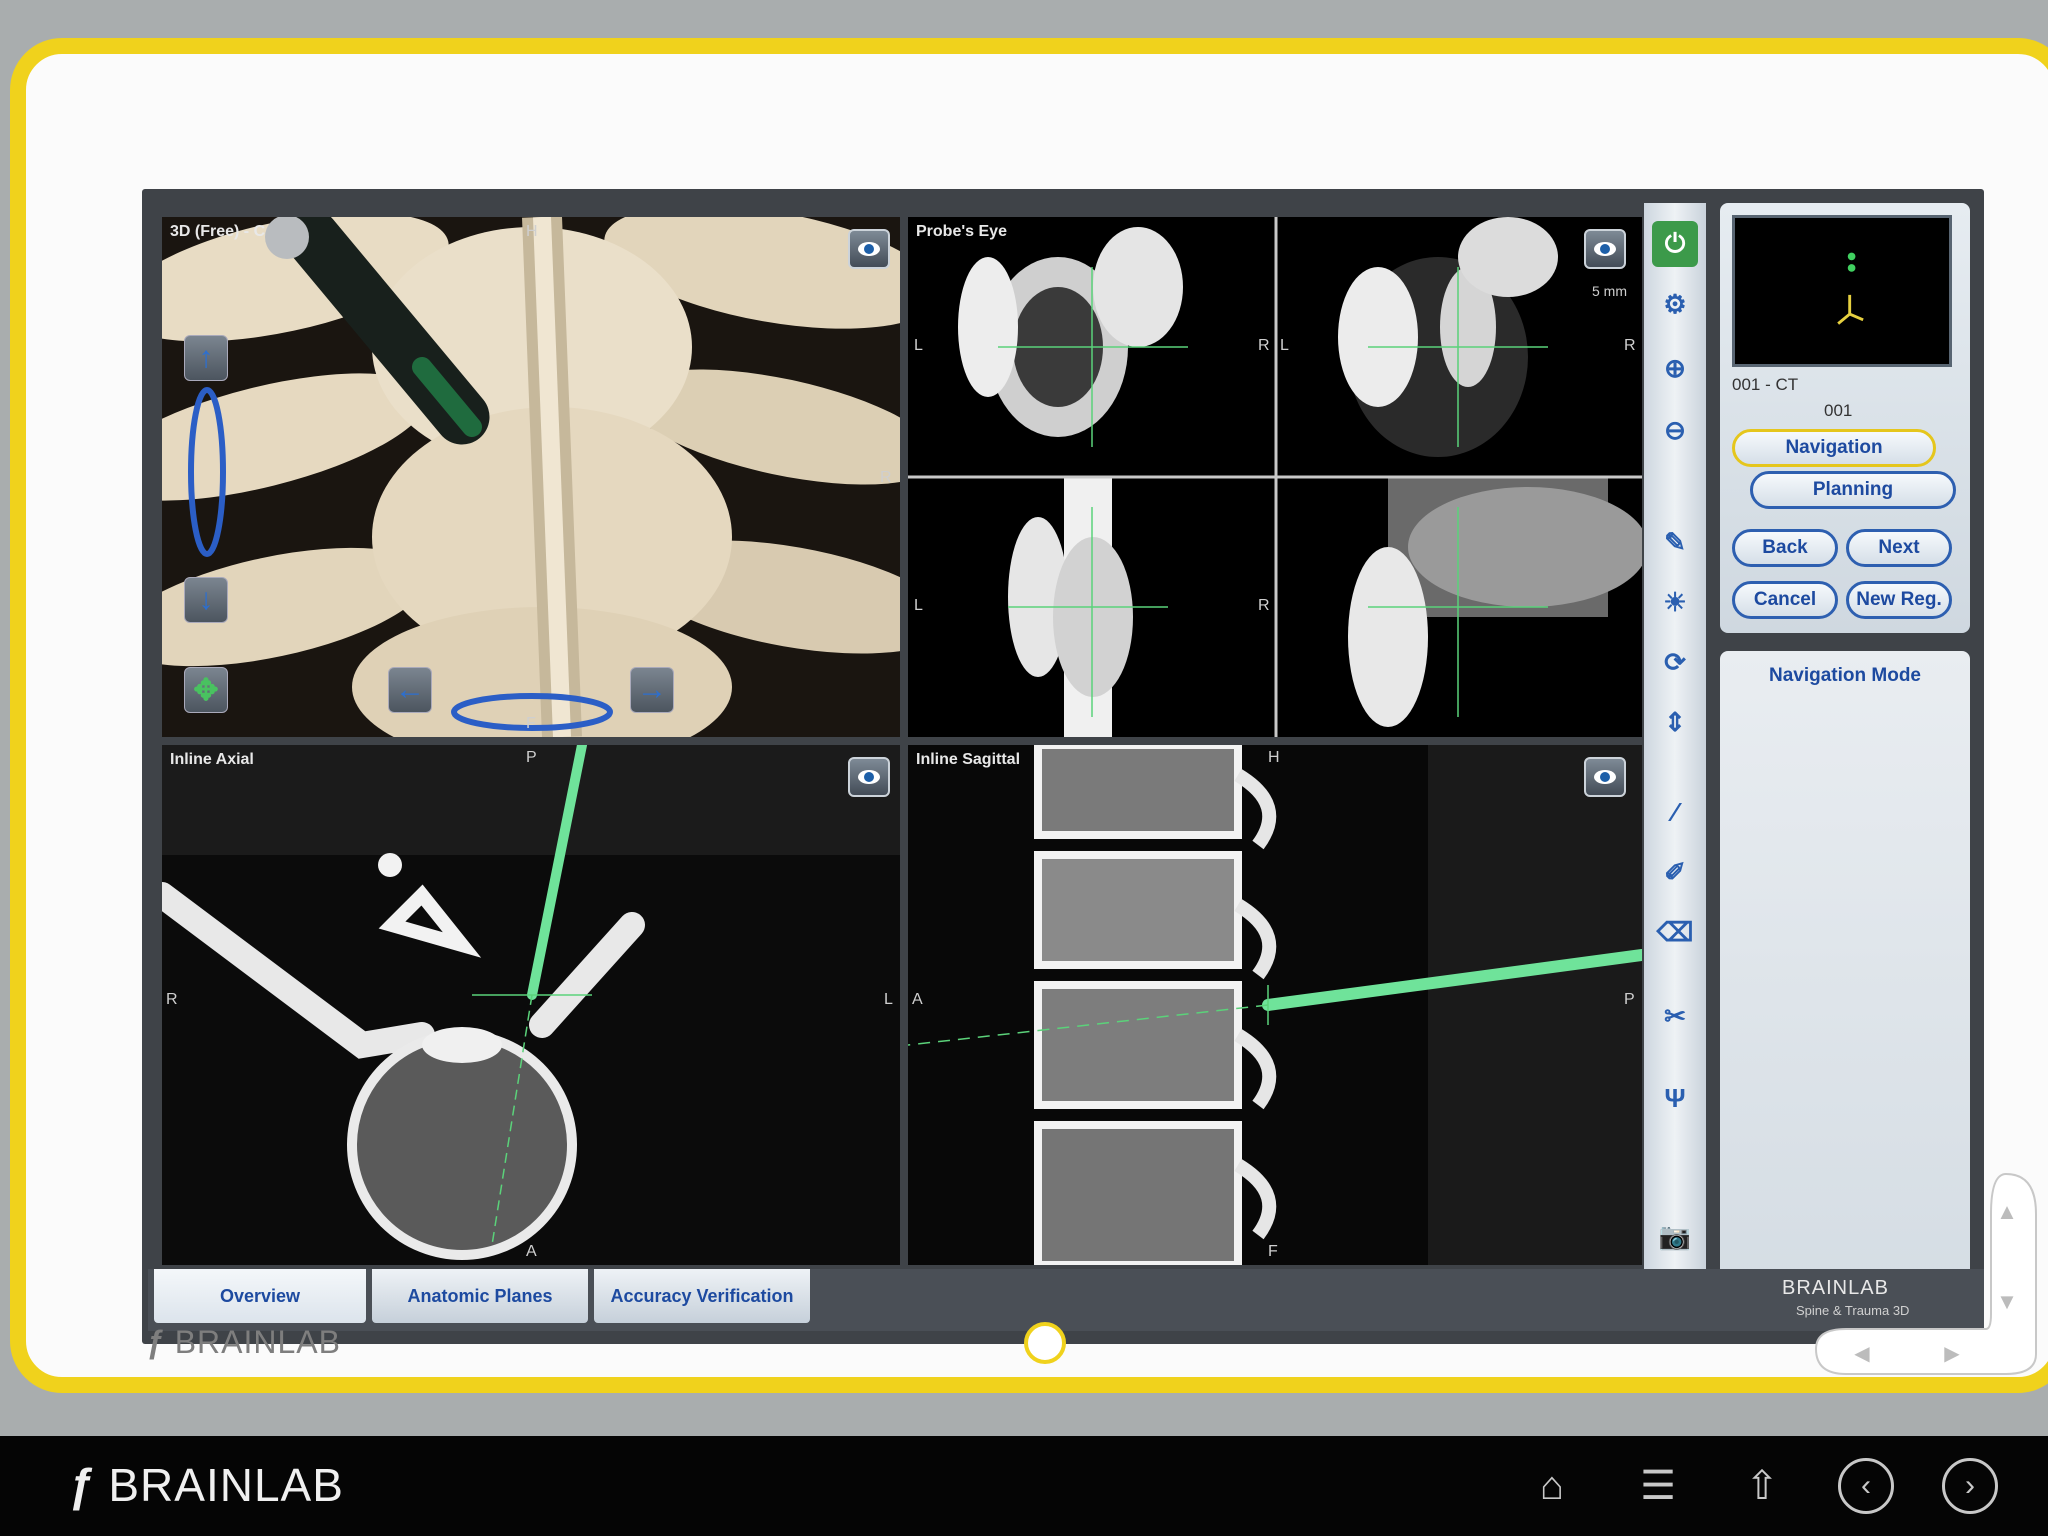  Describe the element at coordinates (918, 605) in the screenshot. I see `orient-l-probe-3: L` at that location.